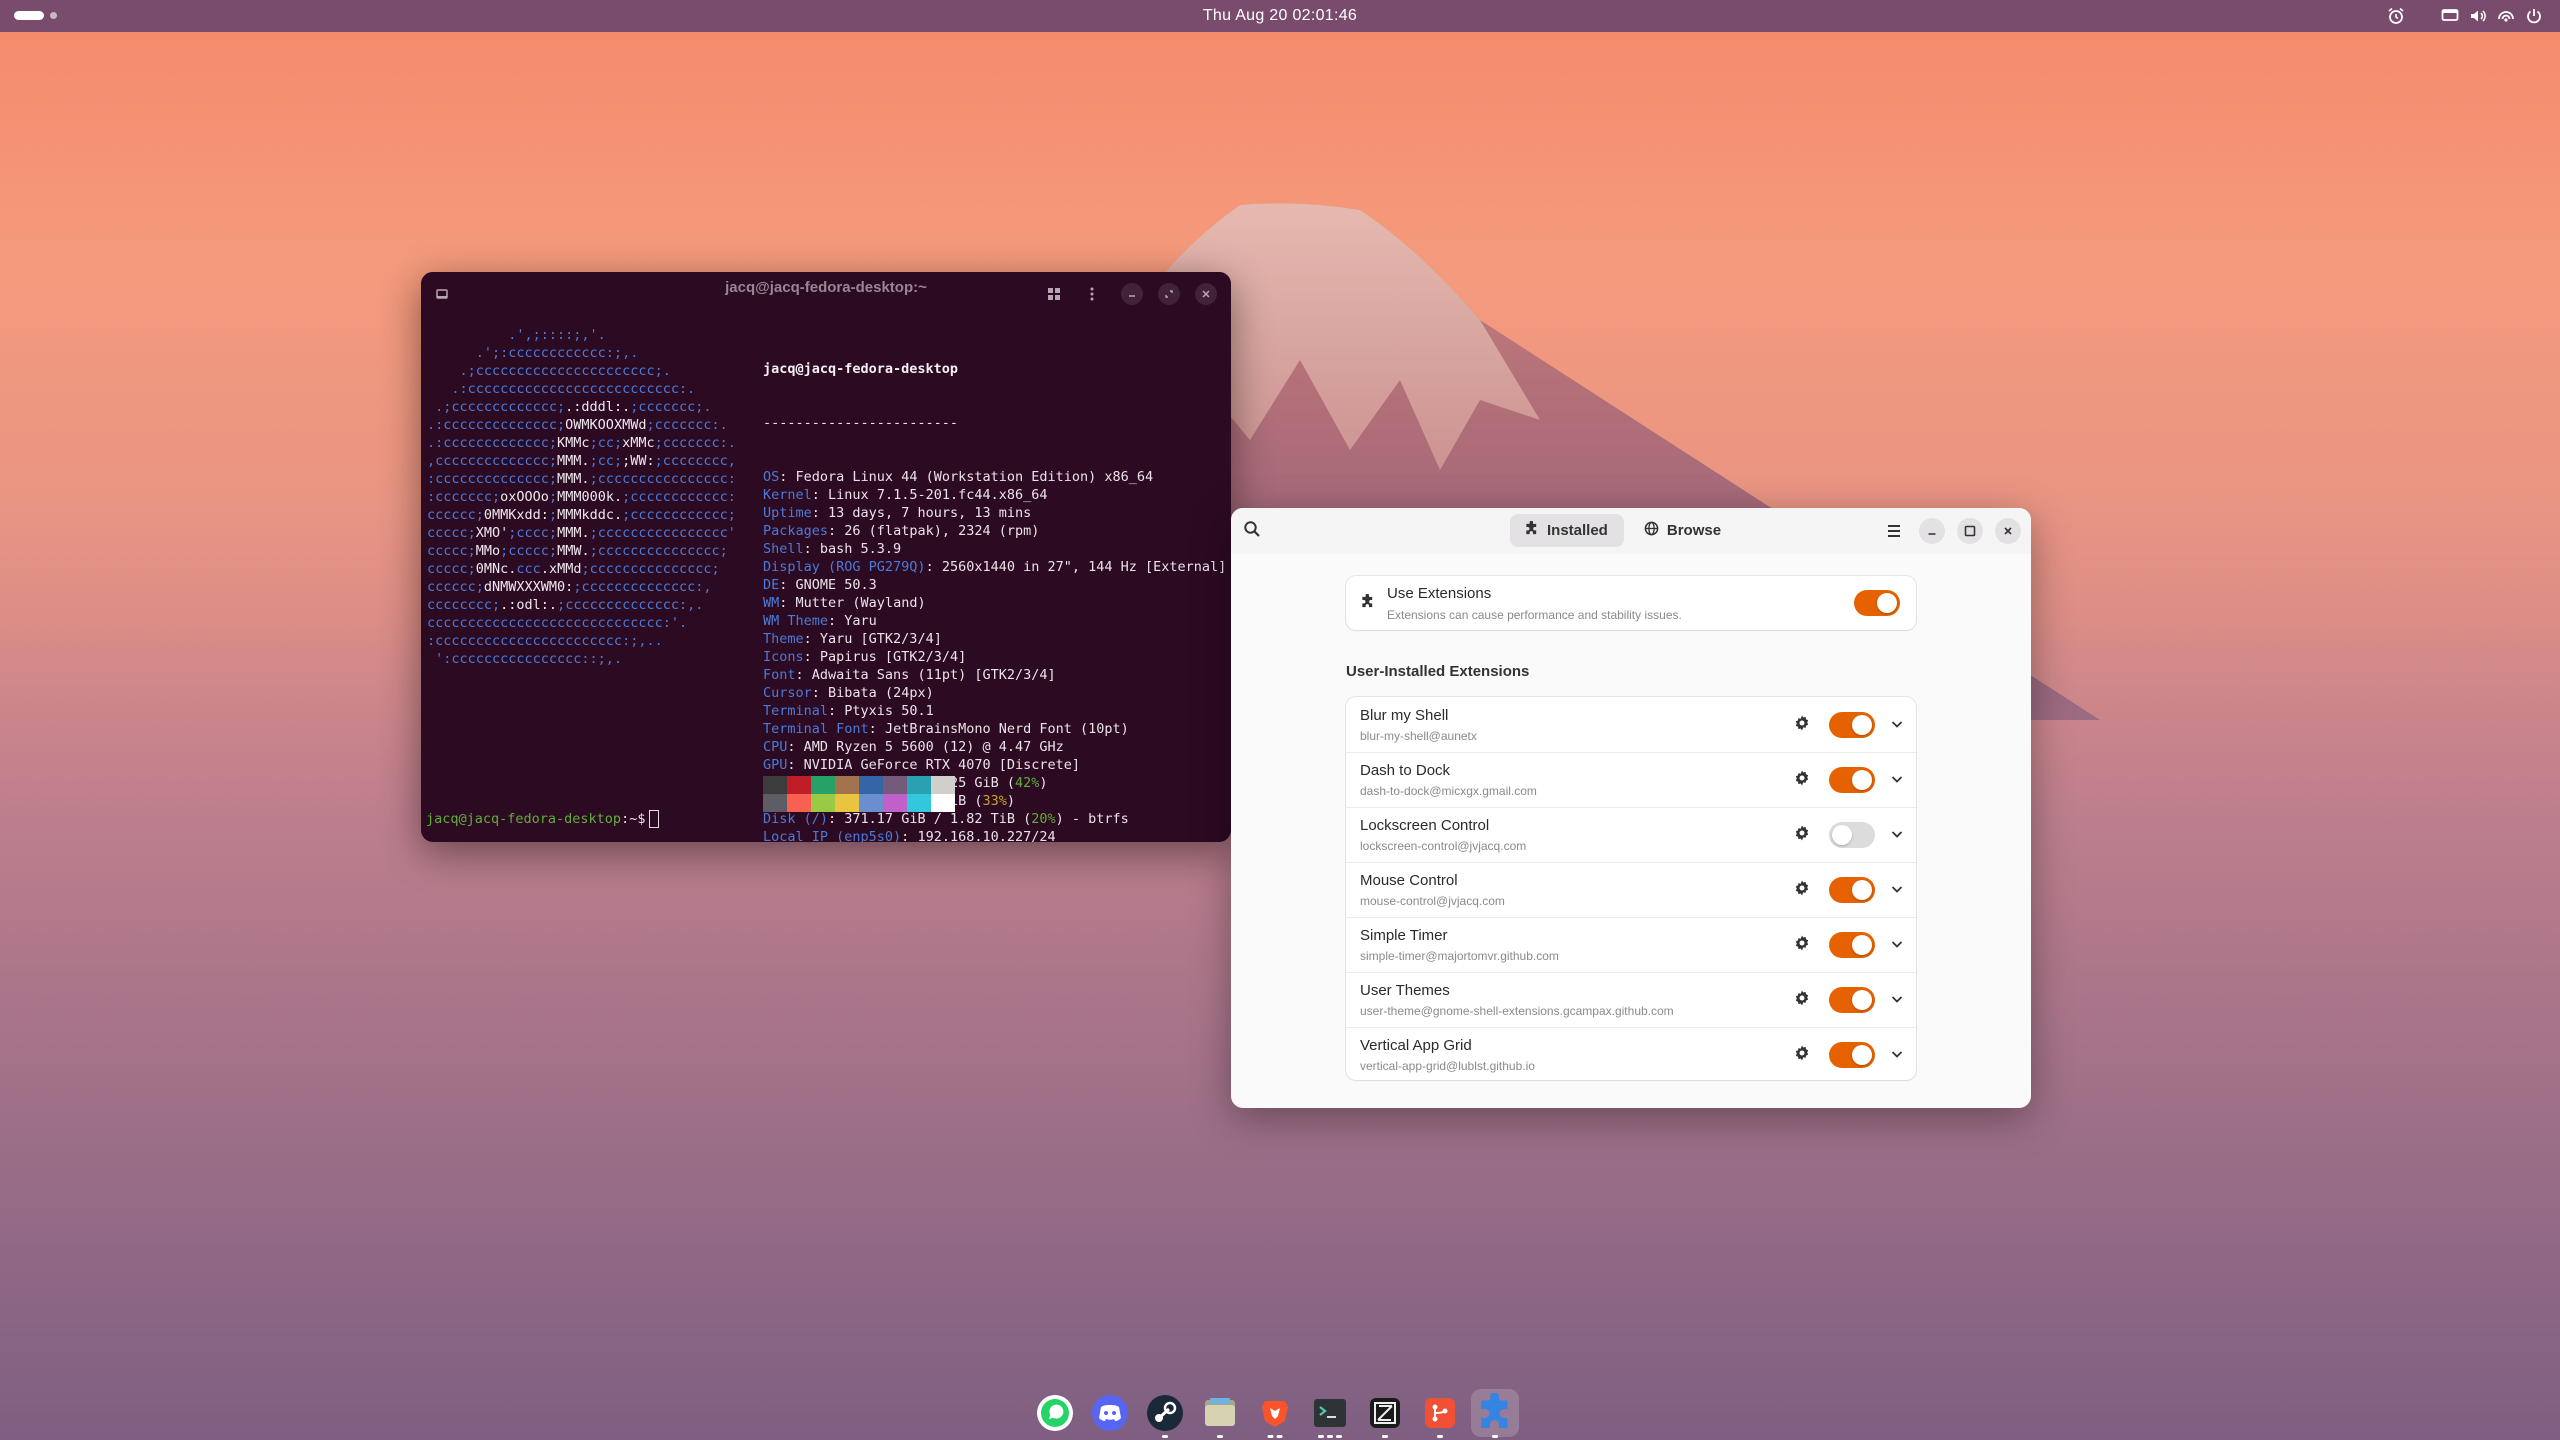 The height and width of the screenshot is (1440, 2560). Describe the element at coordinates (1416, 1045) in the screenshot. I see `extension-name: Vertical App Grid` at that location.